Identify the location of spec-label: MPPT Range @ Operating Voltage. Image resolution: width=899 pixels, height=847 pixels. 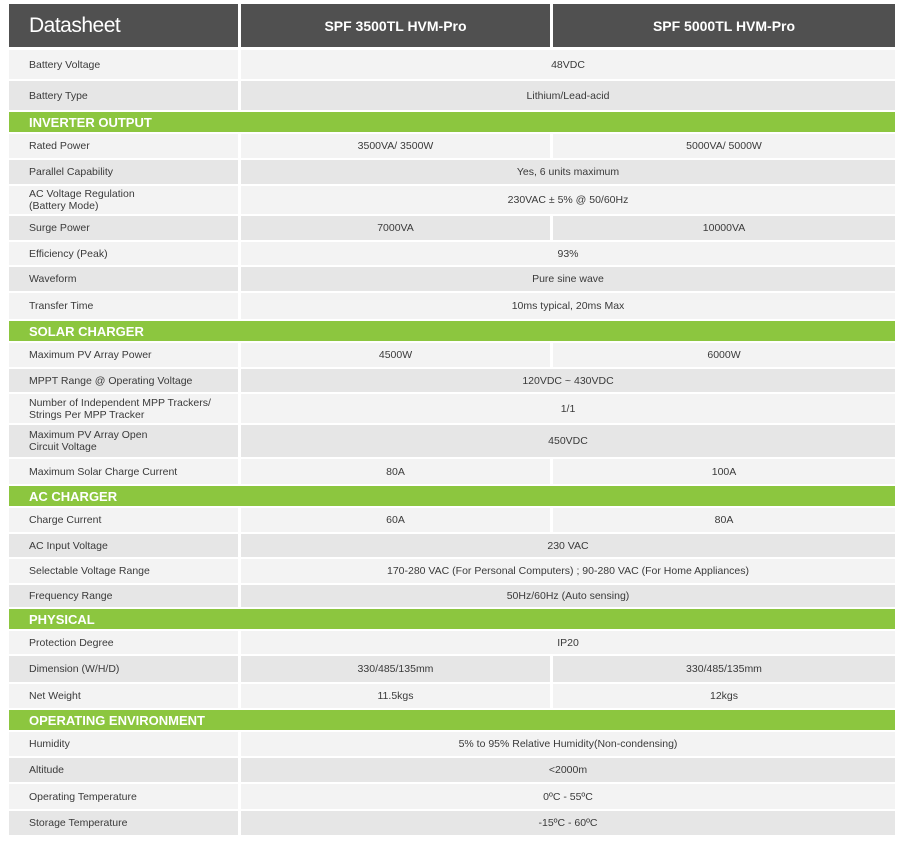
(123, 380).